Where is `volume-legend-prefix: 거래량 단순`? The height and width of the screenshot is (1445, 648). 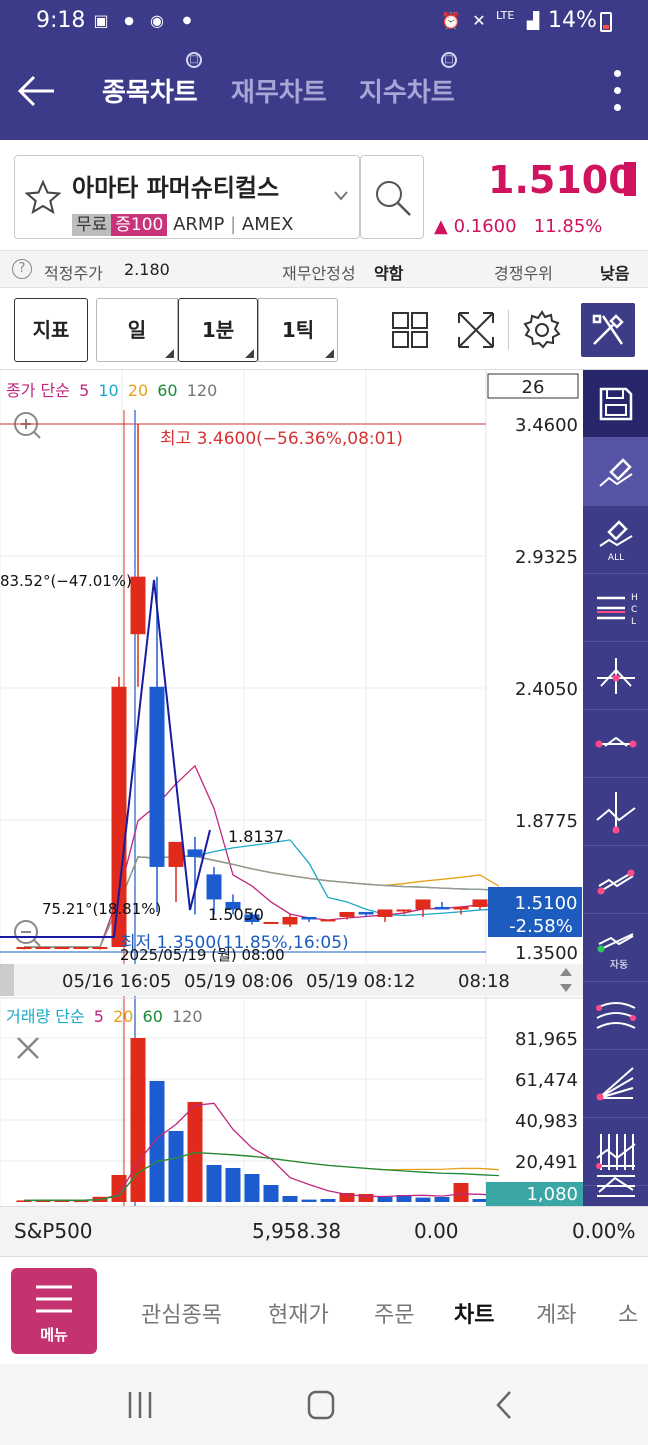
volume-legend-prefix: 거래량 단순 is located at coordinates (45, 1016).